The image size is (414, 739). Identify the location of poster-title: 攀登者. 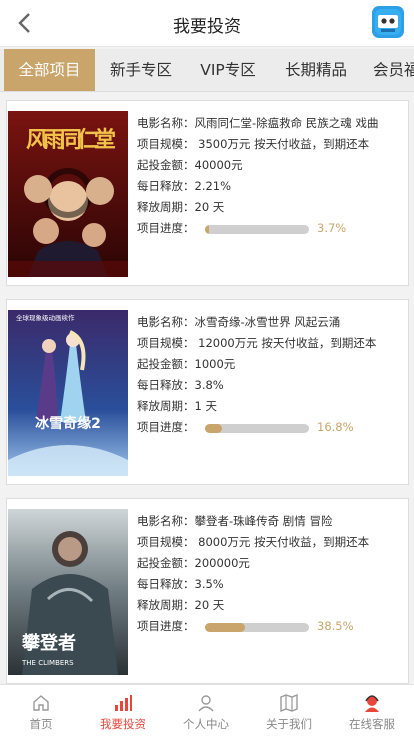
(48, 643).